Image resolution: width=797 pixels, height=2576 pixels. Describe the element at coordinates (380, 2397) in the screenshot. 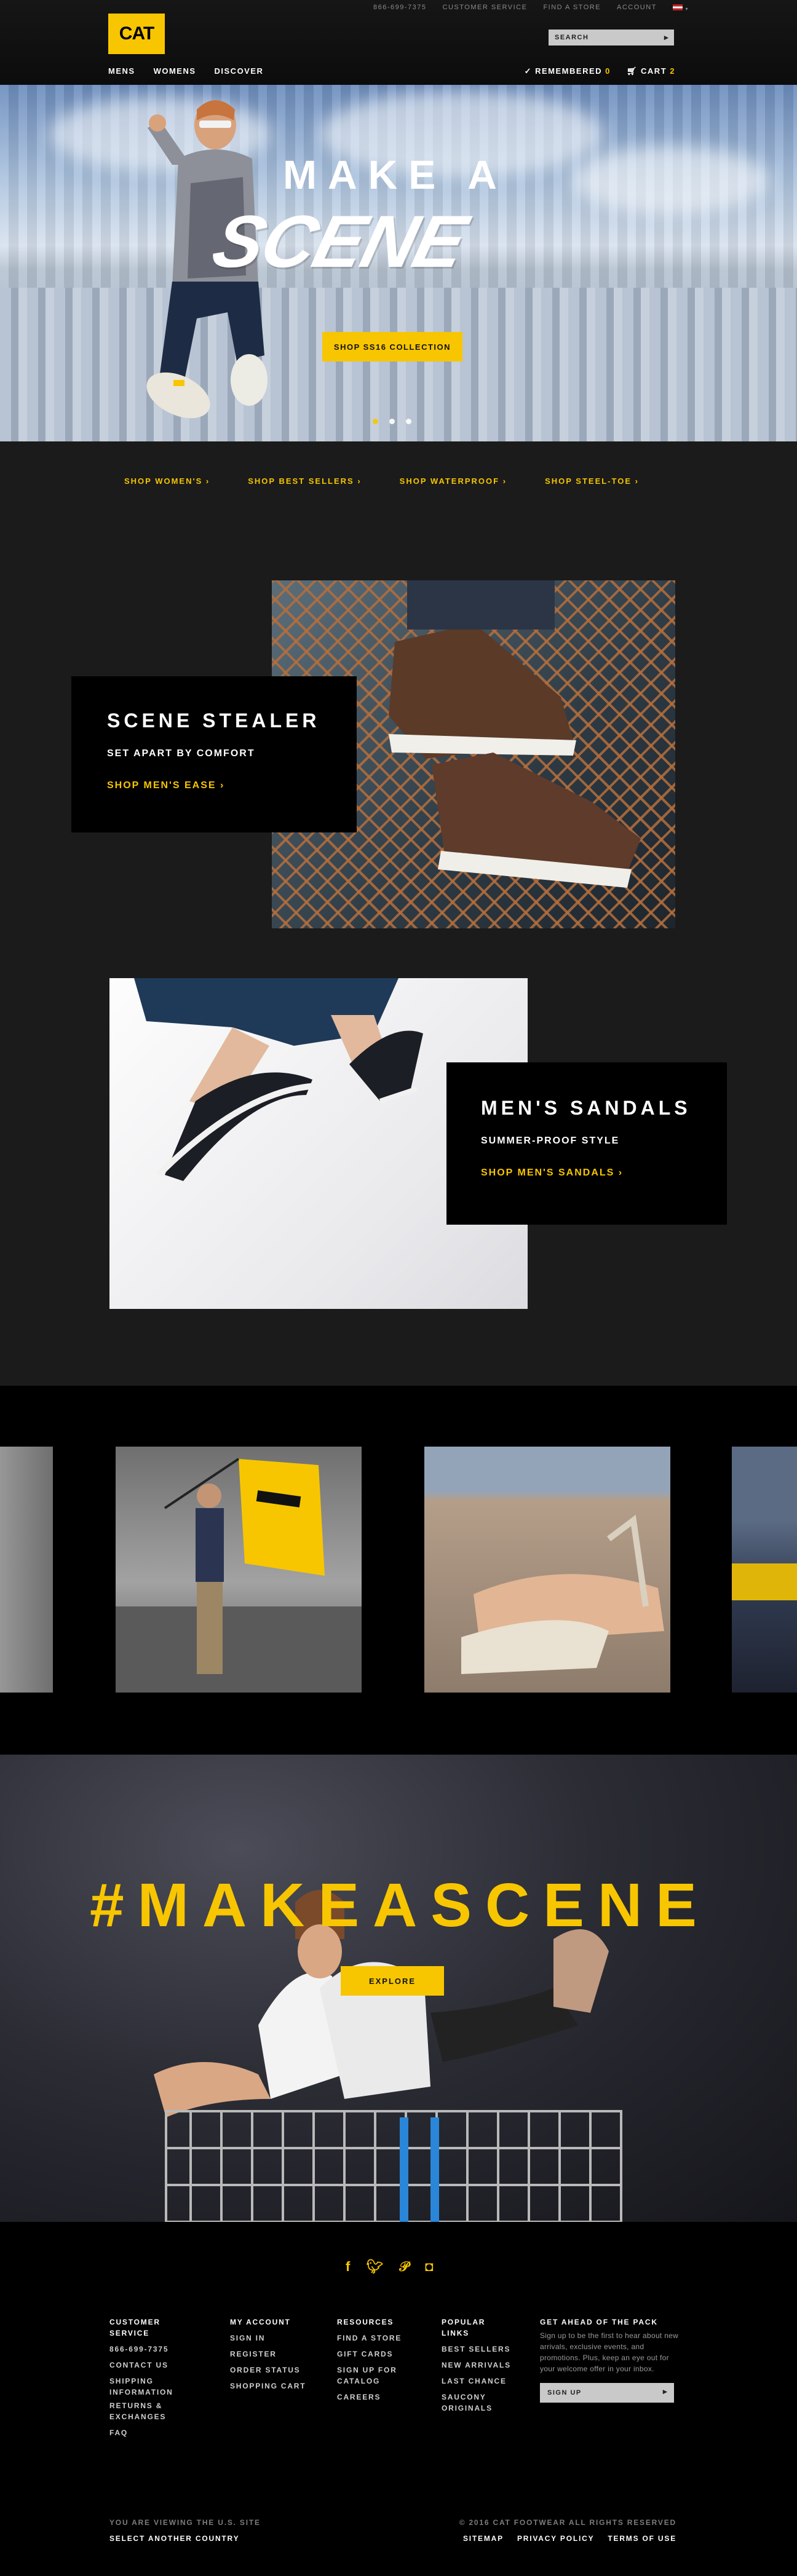

I see `footer-link: CAREERS` at that location.